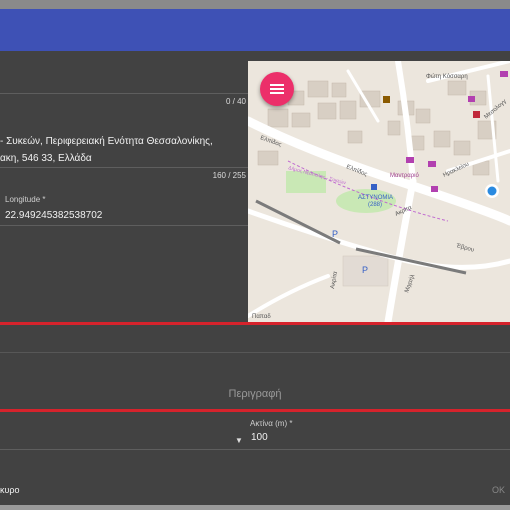  Describe the element at coordinates (259, 437) in the screenshot. I see `radius-input: 100` at that location.